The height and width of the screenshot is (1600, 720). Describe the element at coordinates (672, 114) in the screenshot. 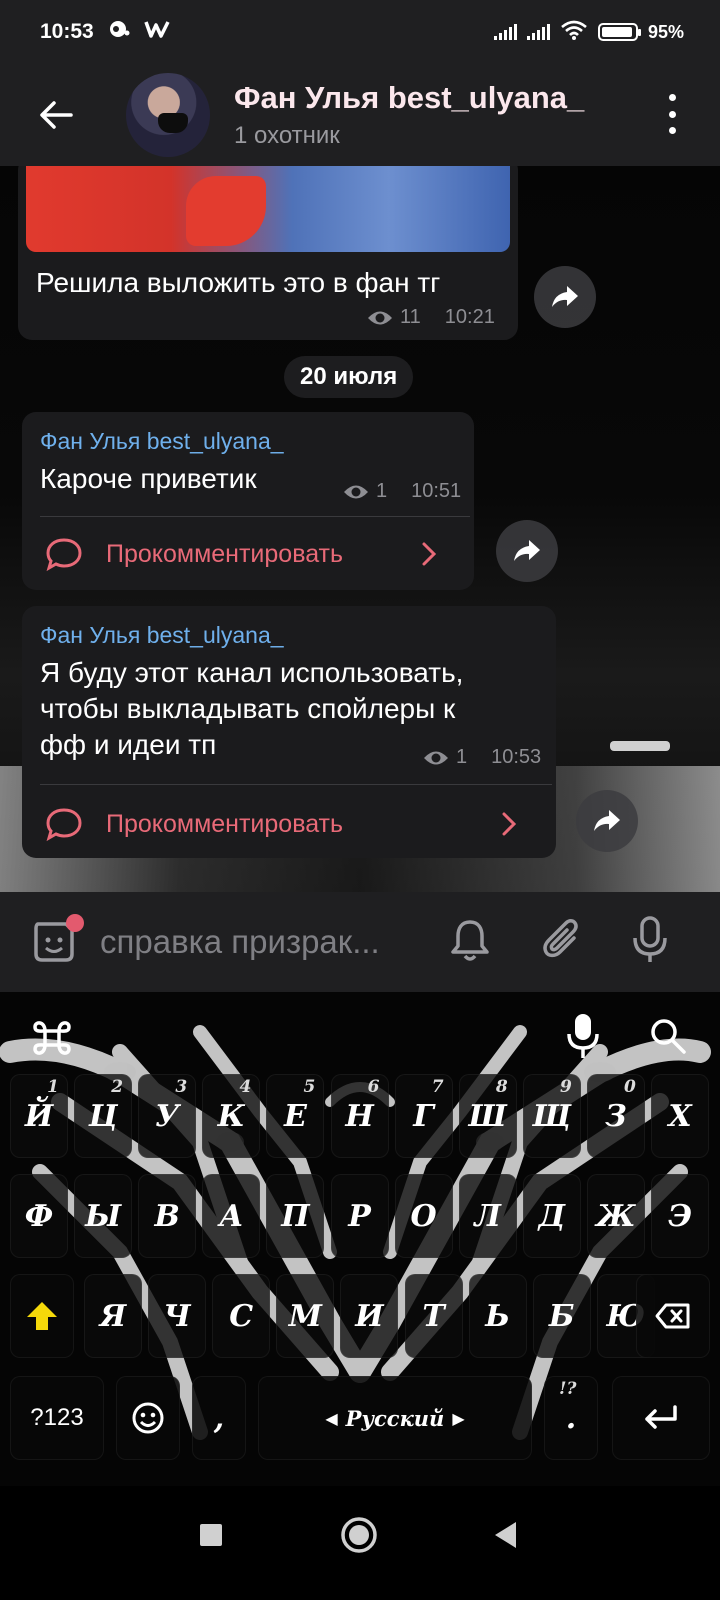

I see `more-options-button` at that location.